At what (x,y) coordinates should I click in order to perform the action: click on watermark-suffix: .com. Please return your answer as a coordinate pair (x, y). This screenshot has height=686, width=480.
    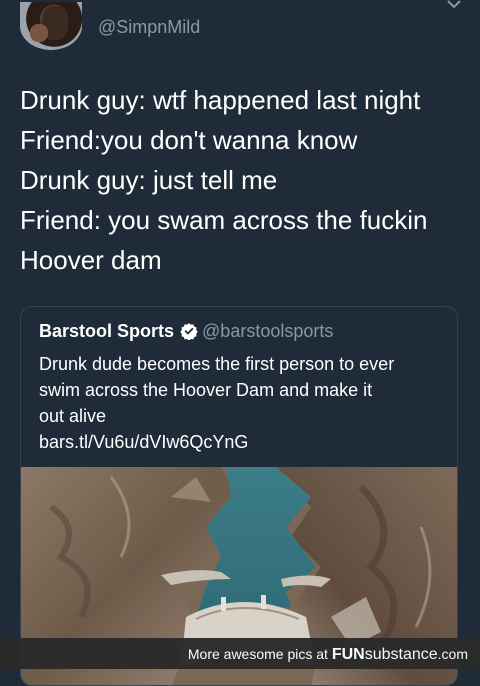
    Looking at the image, I should click on (452, 654).